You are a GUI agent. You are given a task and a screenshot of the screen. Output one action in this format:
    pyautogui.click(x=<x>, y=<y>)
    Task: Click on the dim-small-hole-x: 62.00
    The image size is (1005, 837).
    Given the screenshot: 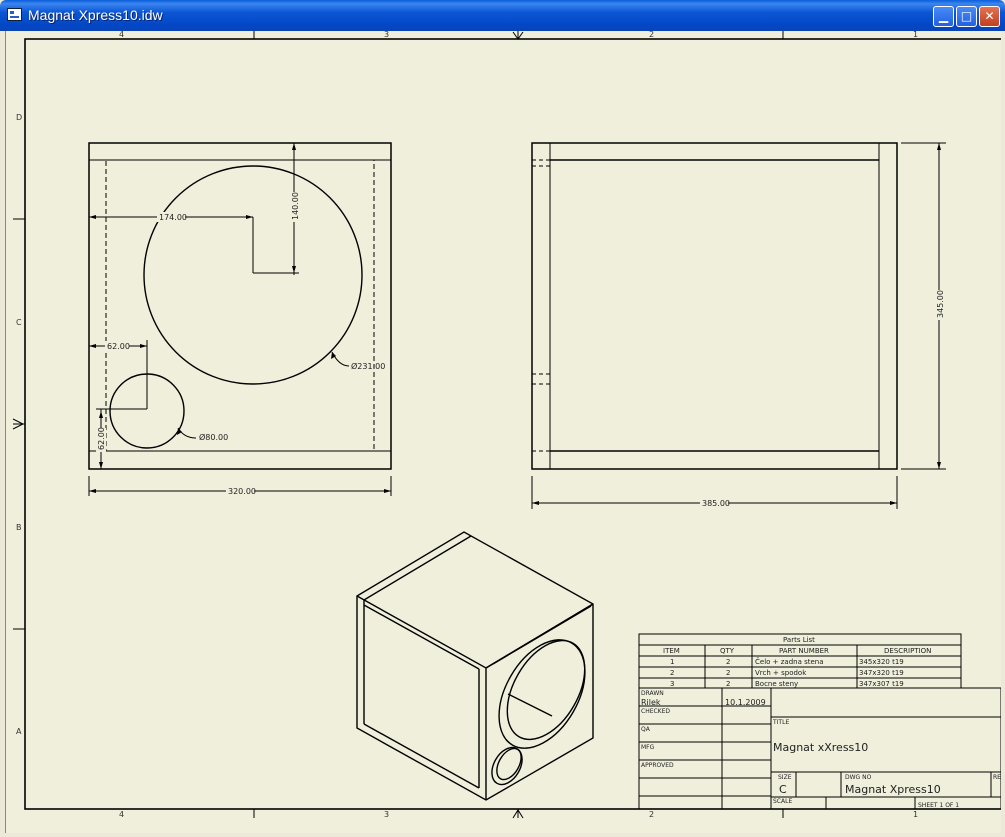 What is the action you would take?
    pyautogui.click(x=118, y=346)
    